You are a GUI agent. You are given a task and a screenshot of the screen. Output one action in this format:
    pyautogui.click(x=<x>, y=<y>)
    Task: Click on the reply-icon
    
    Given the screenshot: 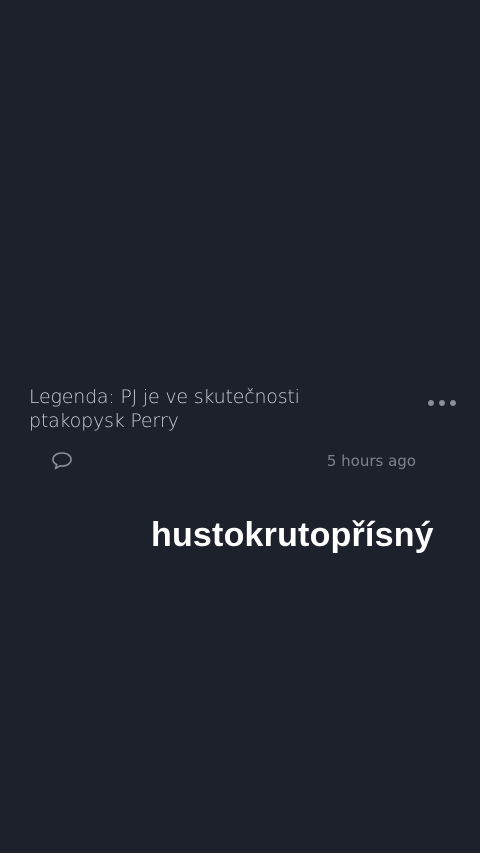 What is the action you would take?
    pyautogui.click(x=62, y=461)
    